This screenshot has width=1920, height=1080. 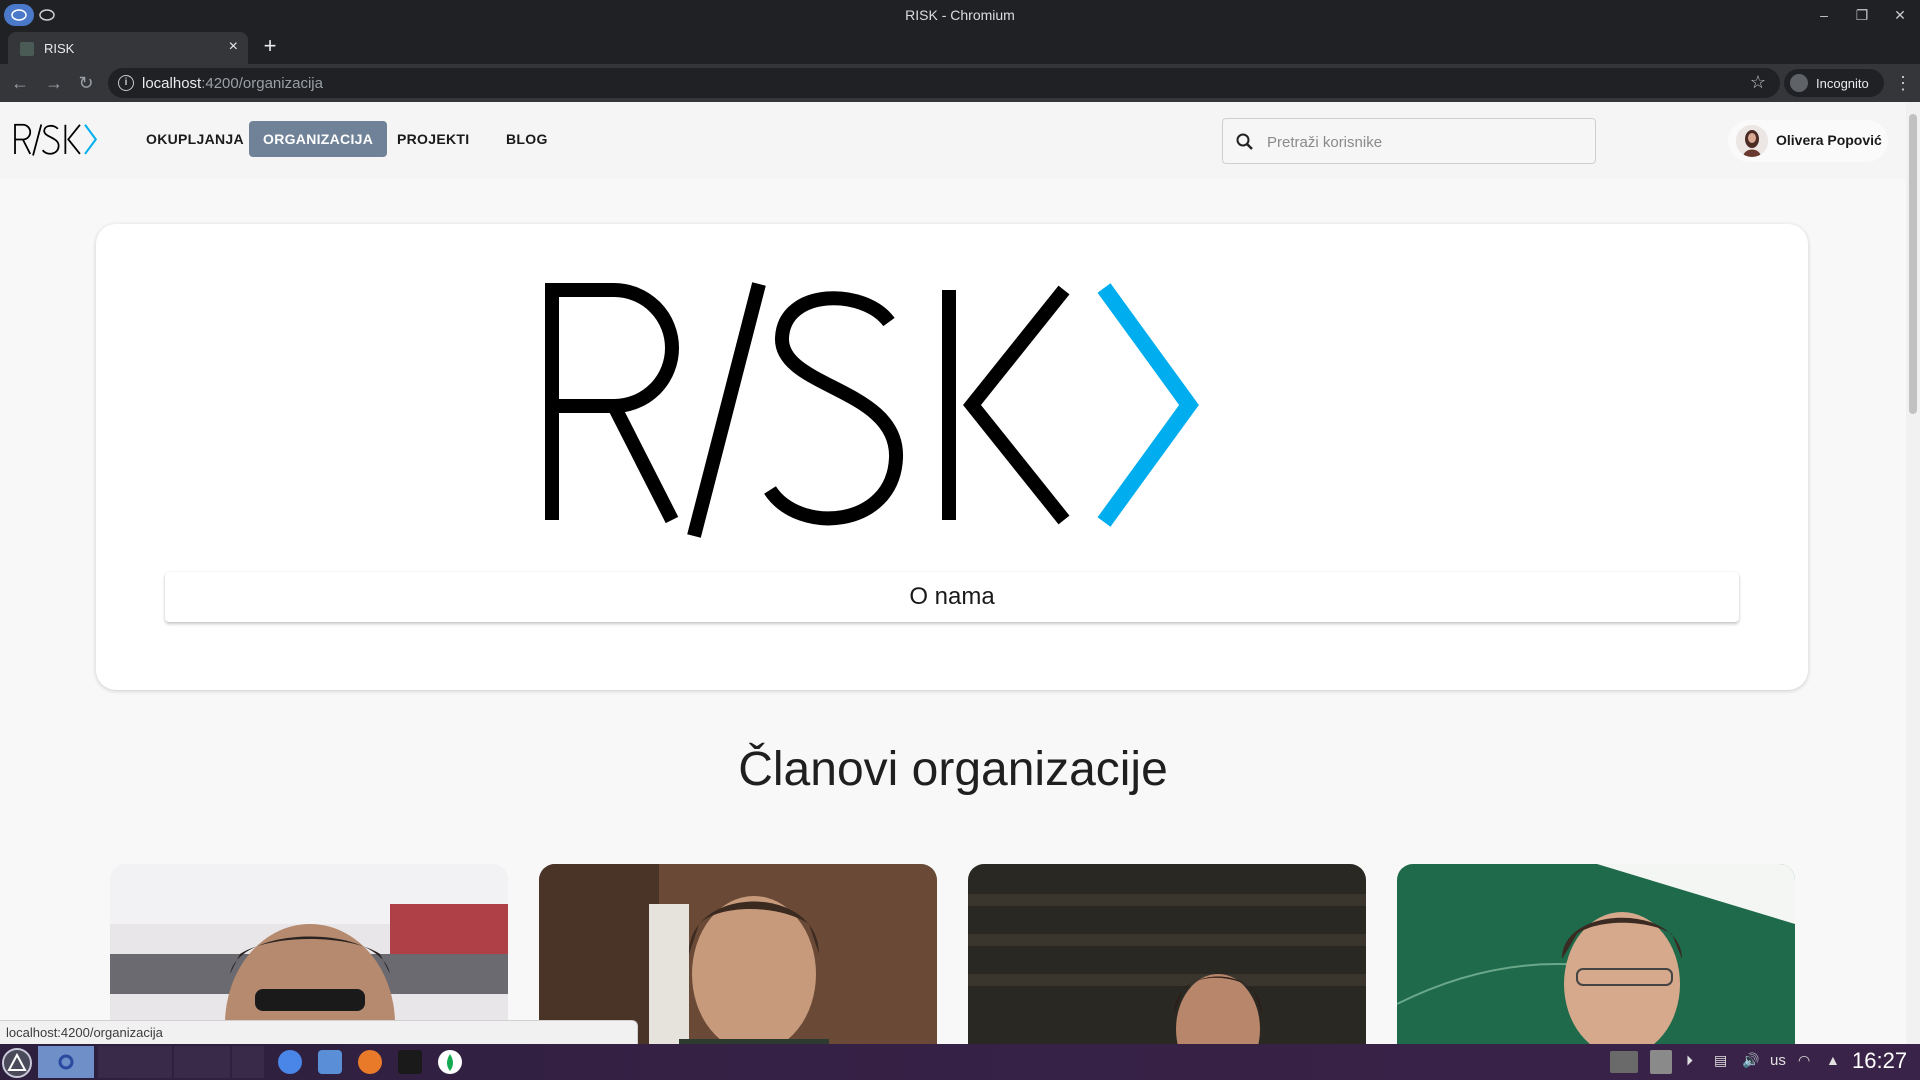 I want to click on file-manager-icon, so click(x=330, y=1062).